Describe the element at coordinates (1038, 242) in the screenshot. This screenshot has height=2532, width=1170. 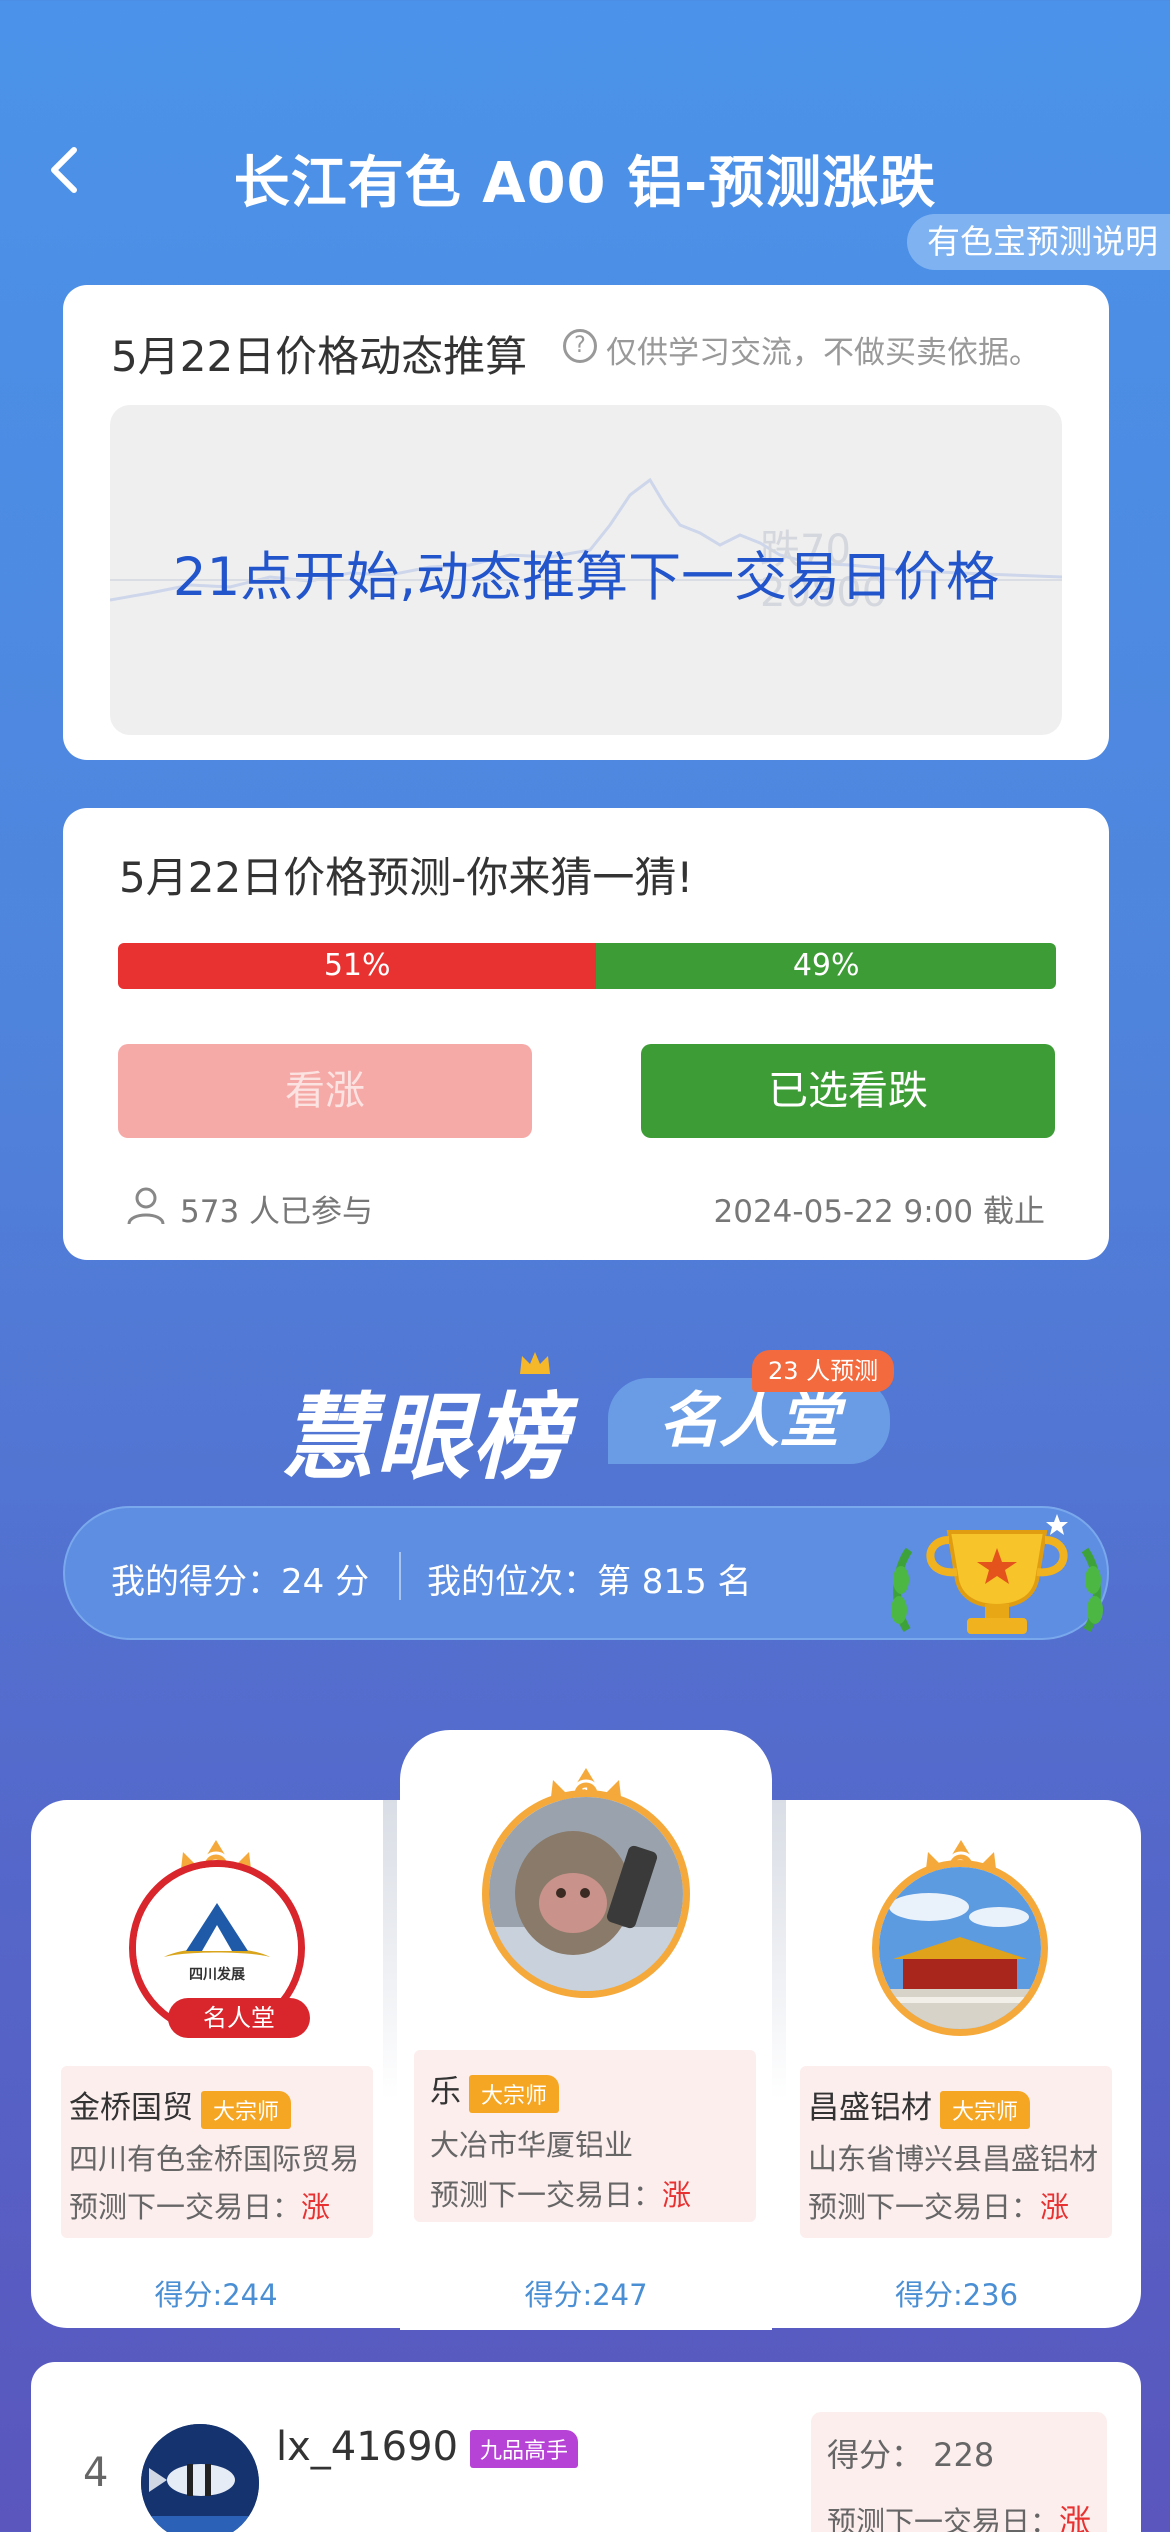
I see `prediction-explain-button: 有色宝预测说明` at that location.